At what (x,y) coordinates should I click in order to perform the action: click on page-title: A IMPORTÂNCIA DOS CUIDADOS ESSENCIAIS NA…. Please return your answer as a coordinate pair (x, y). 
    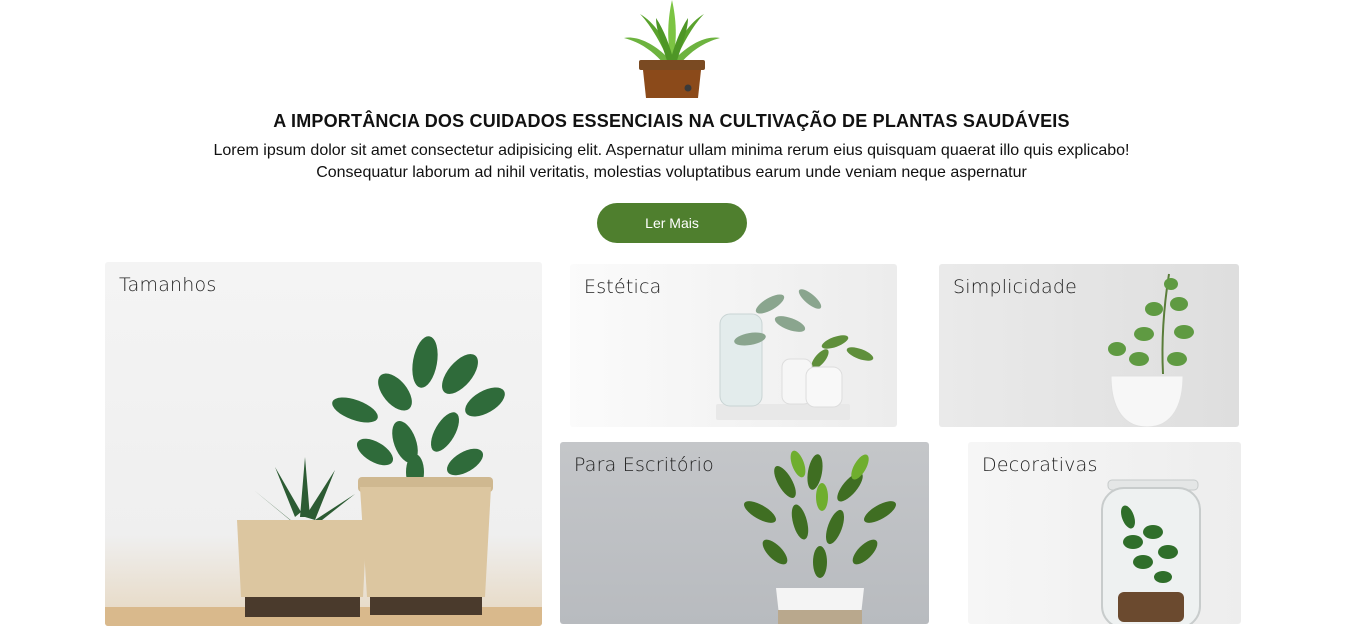
    Looking at the image, I should click on (671, 121).